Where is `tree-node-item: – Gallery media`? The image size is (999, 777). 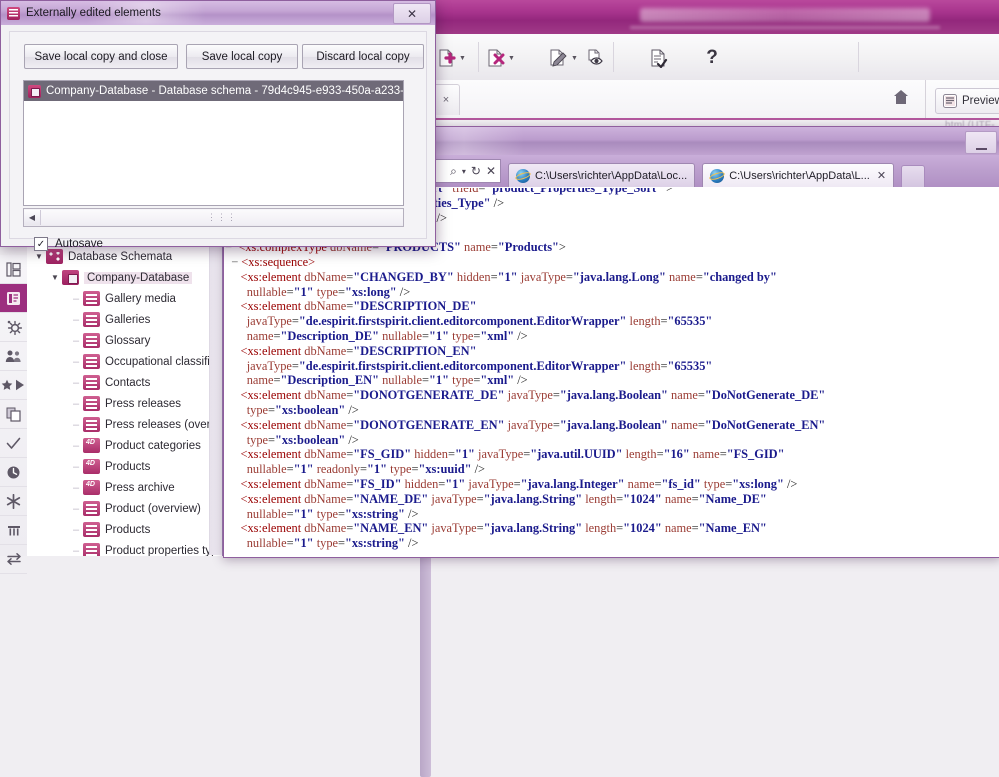 tree-node-item: – Gallery media is located at coordinates (125, 298).